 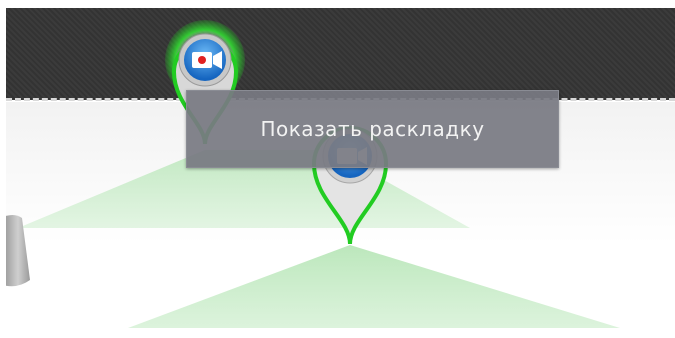 I want to click on menu-item-show-layout: Показать раскладку, so click(x=372, y=129).